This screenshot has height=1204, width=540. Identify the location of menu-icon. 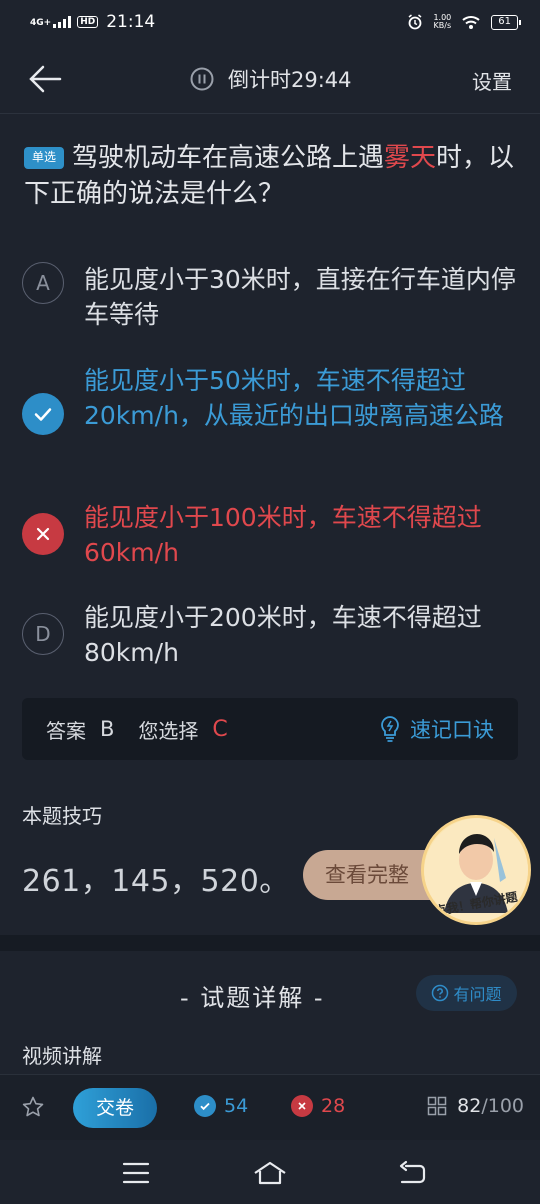
(136, 1173).